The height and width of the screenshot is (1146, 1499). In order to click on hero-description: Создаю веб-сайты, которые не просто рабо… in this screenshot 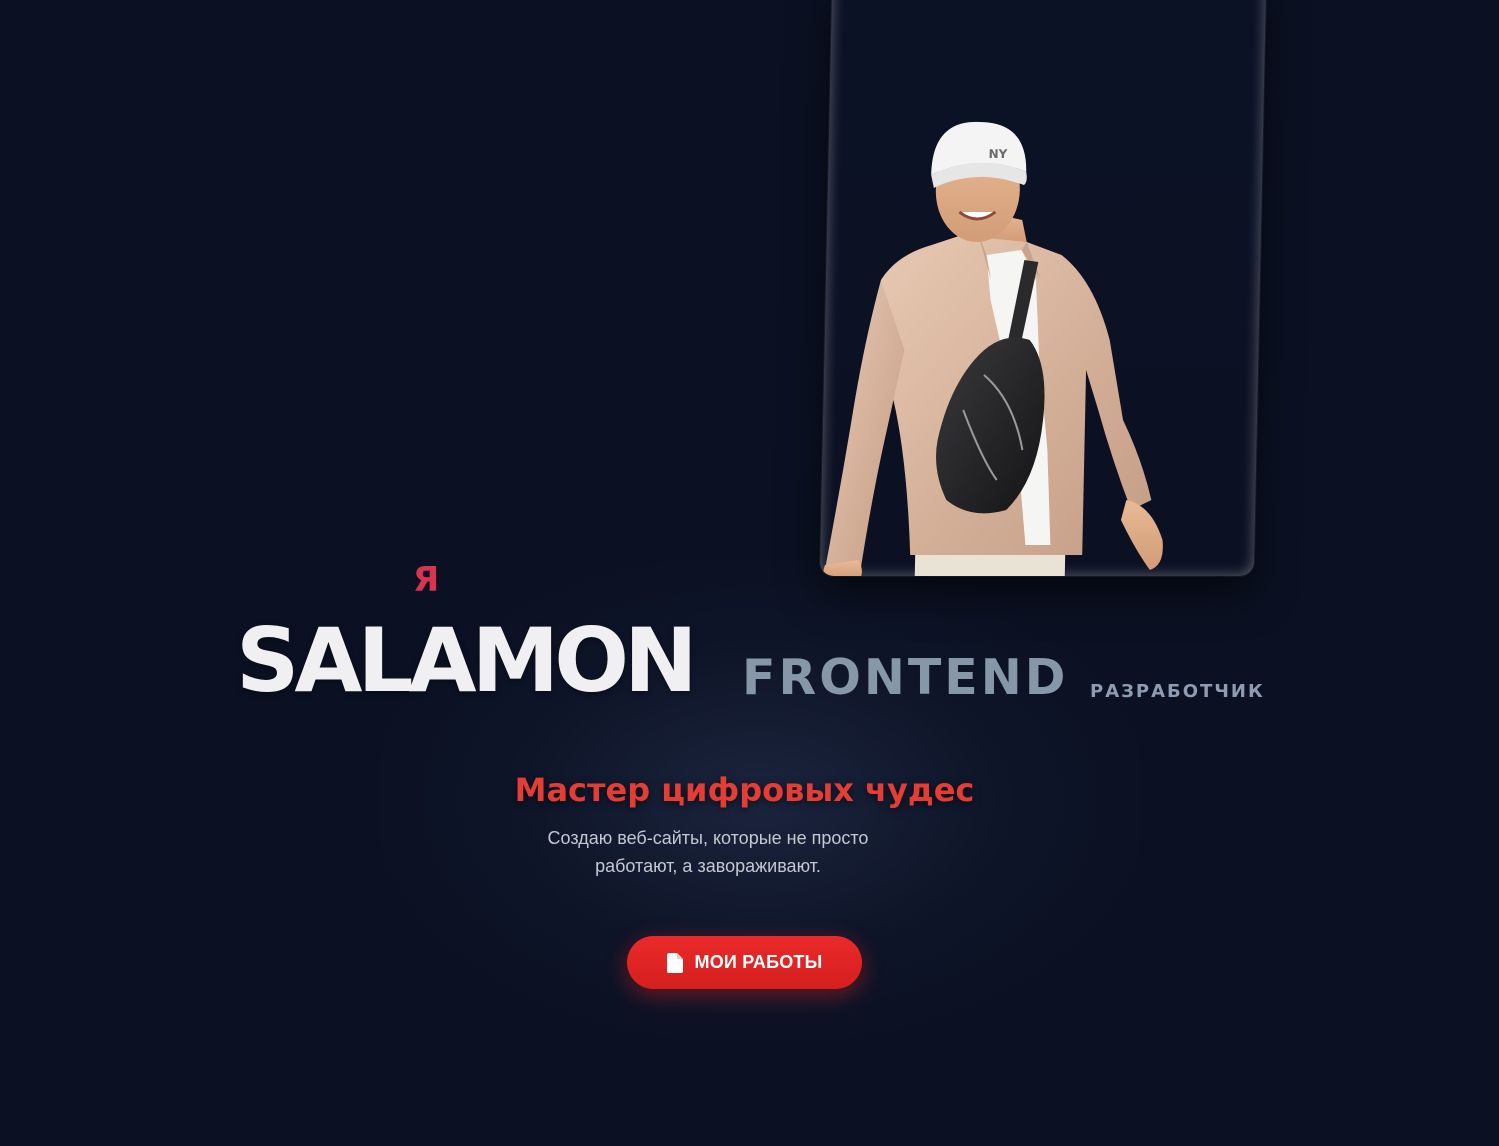, I will do `click(708, 852)`.